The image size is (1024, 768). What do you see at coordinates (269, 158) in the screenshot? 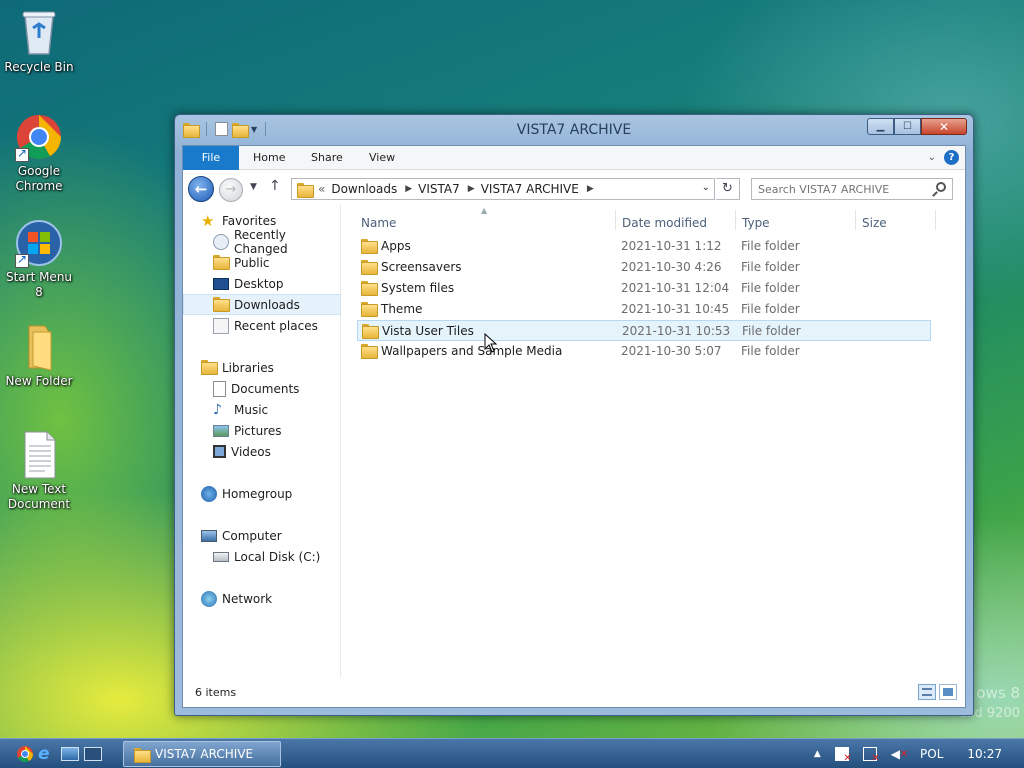
I see `tab-home: Home` at bounding box center [269, 158].